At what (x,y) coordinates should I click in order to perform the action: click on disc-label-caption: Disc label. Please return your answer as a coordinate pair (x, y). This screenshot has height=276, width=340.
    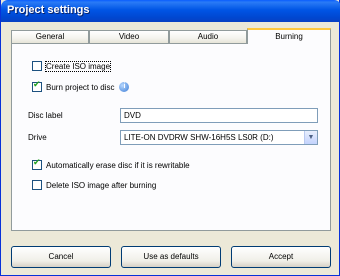
    Looking at the image, I should click on (45, 115).